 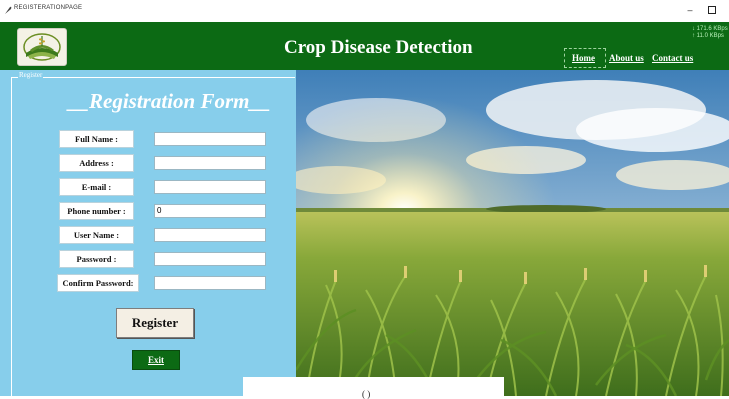 I want to click on phone-number-input: 0, so click(x=210, y=211).